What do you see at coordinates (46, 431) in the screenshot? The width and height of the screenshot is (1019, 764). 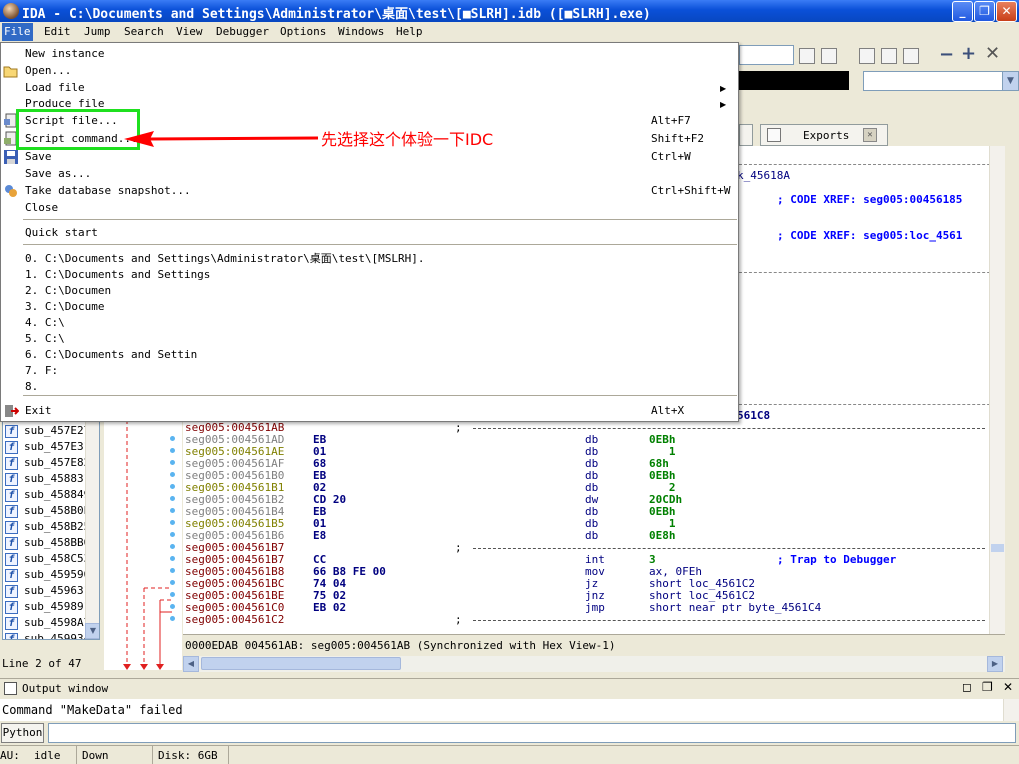 I see `function-list-item: f sub_457E27` at bounding box center [46, 431].